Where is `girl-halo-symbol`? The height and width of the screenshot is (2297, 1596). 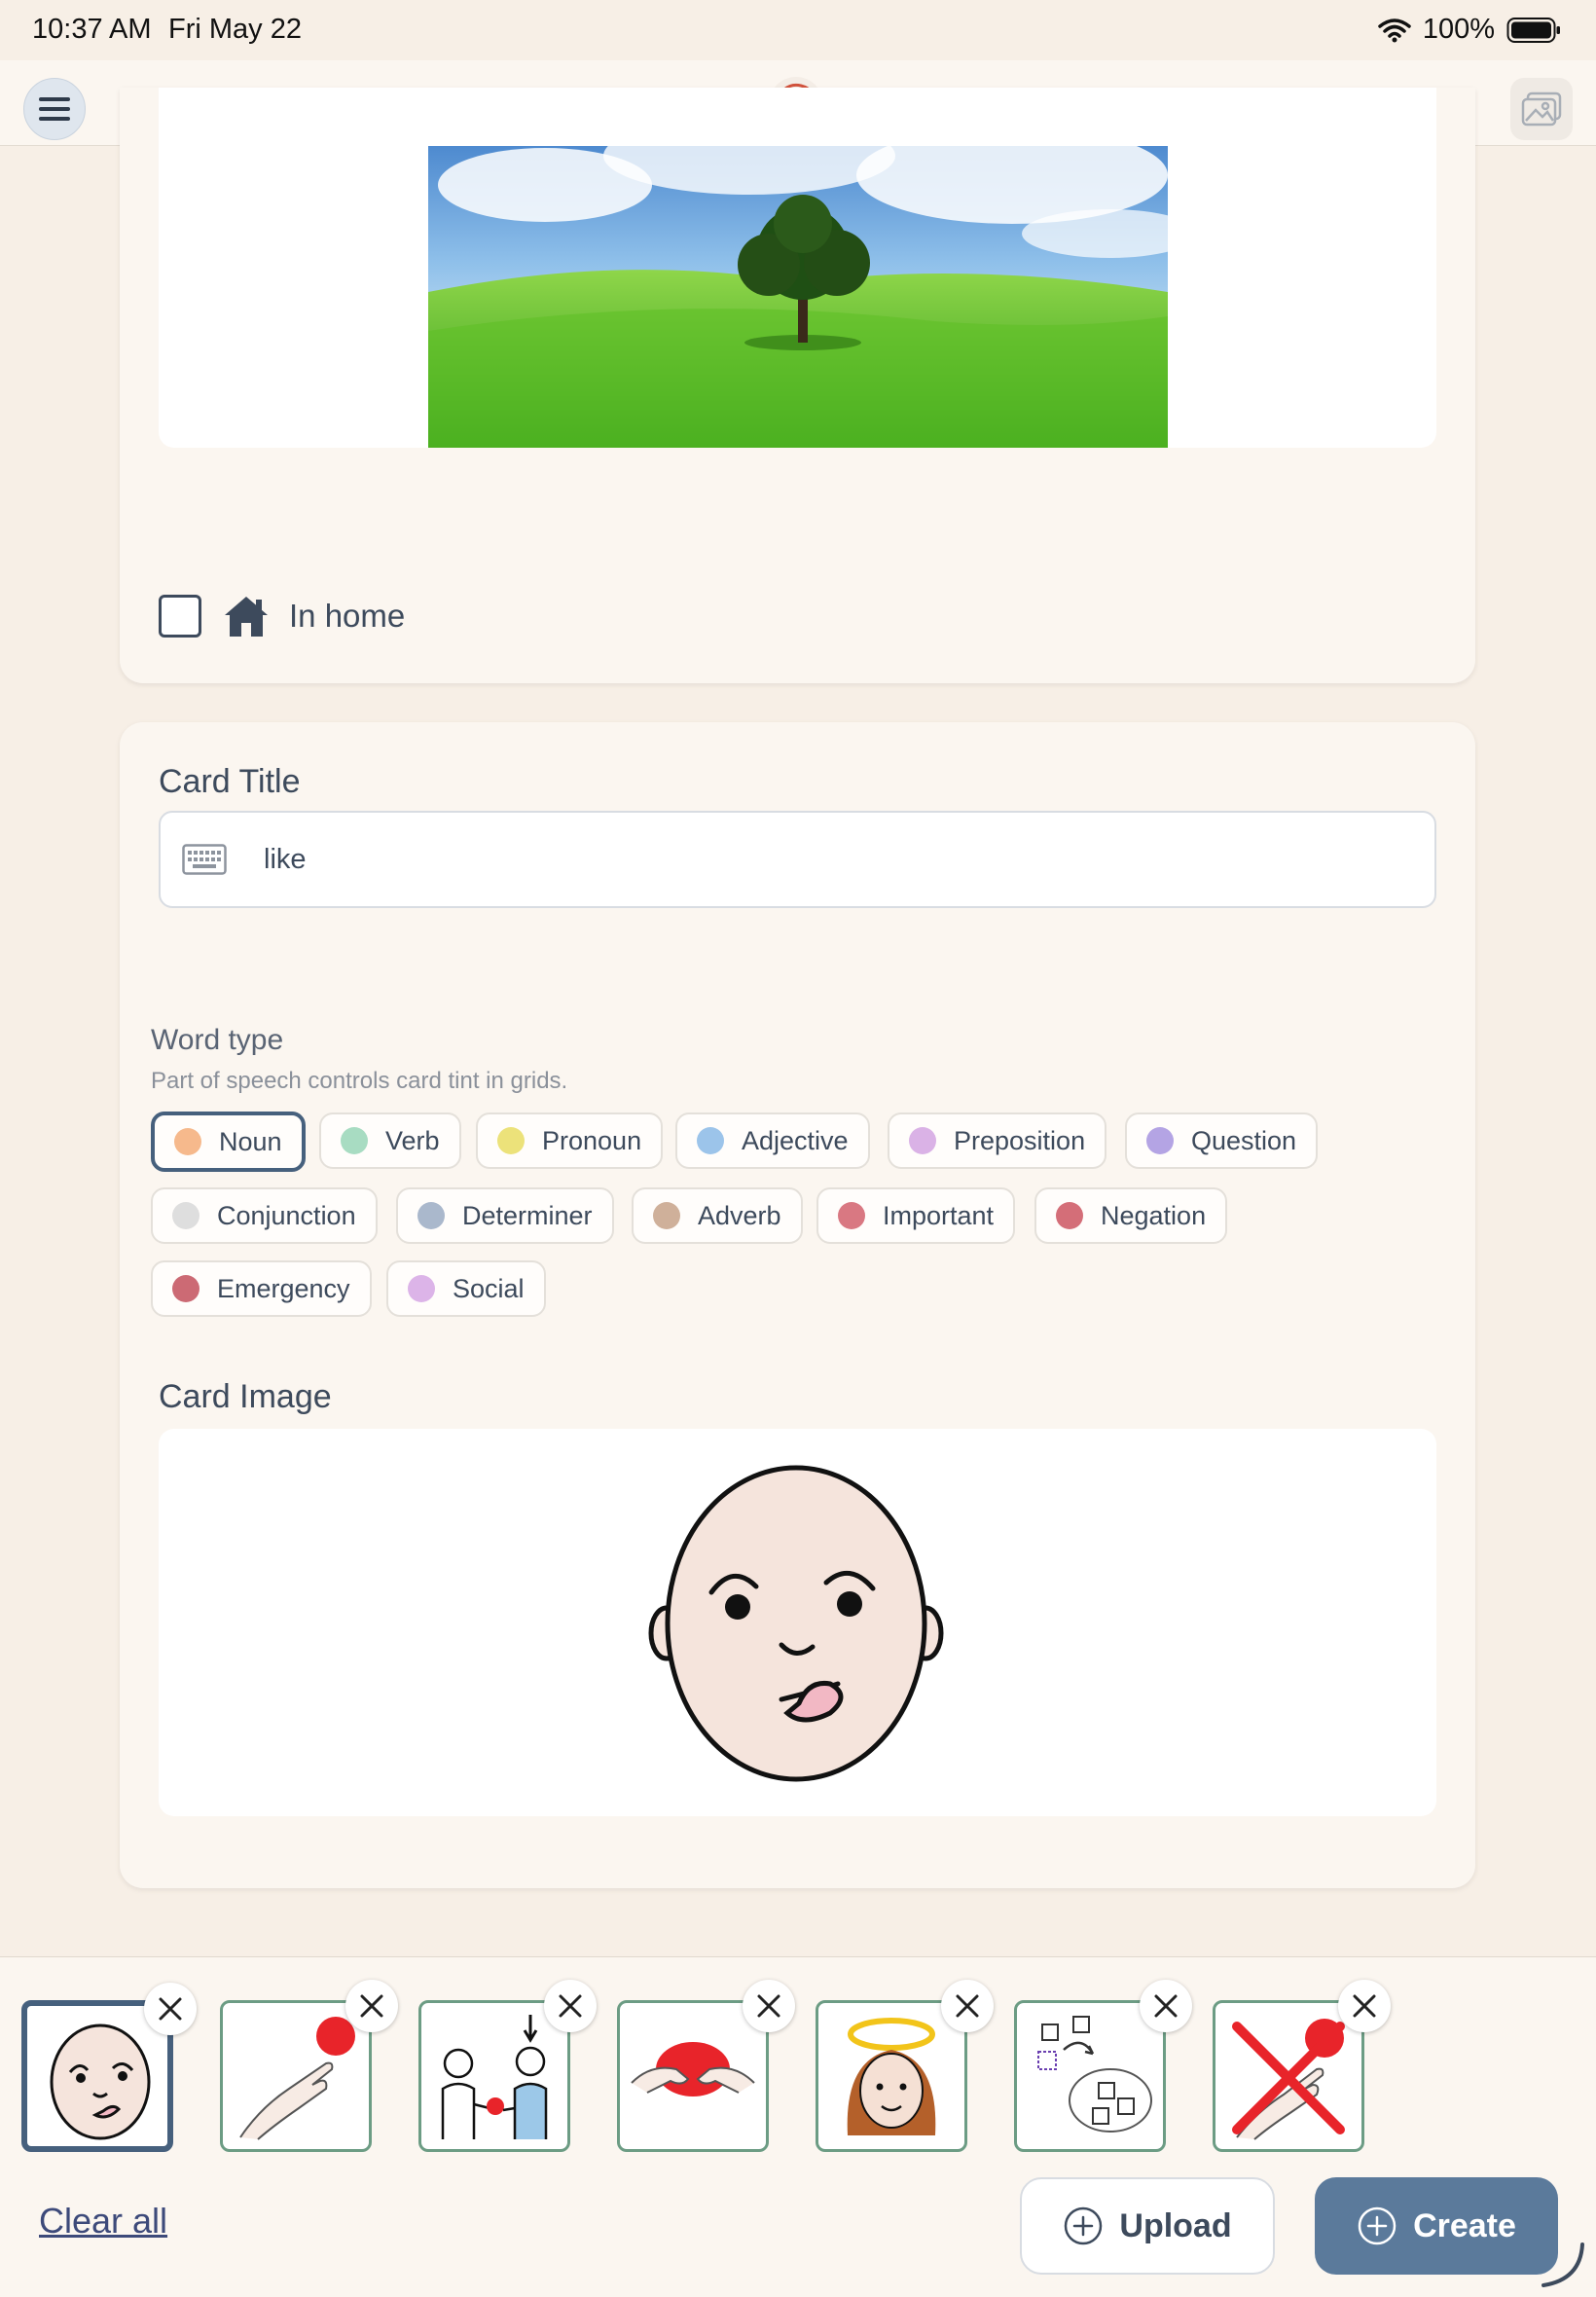 girl-halo-symbol is located at coordinates (891, 2076).